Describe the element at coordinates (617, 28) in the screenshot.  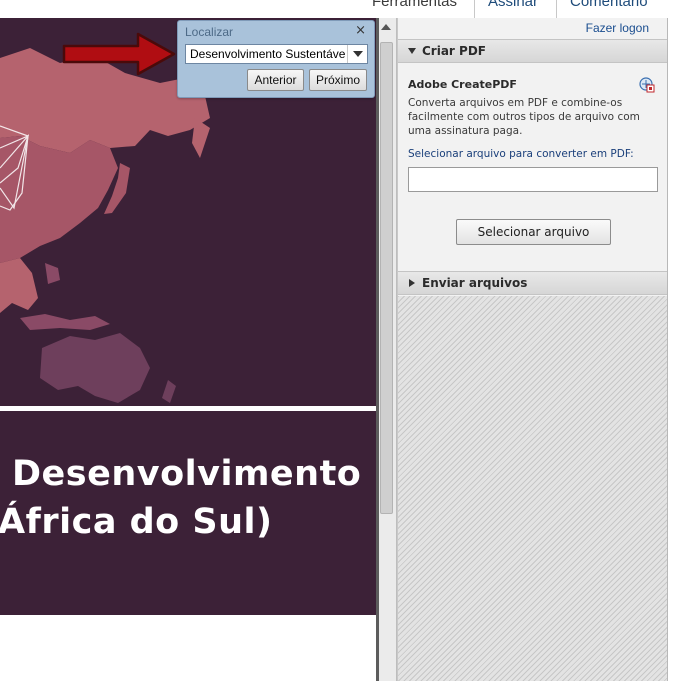
I see `login-link: Fazer logon` at that location.